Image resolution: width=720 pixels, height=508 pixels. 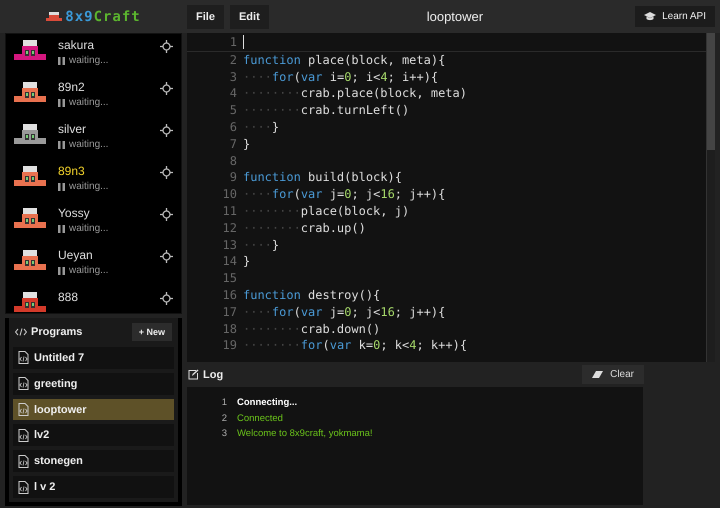 I want to click on scrollbar, so click(x=710, y=197).